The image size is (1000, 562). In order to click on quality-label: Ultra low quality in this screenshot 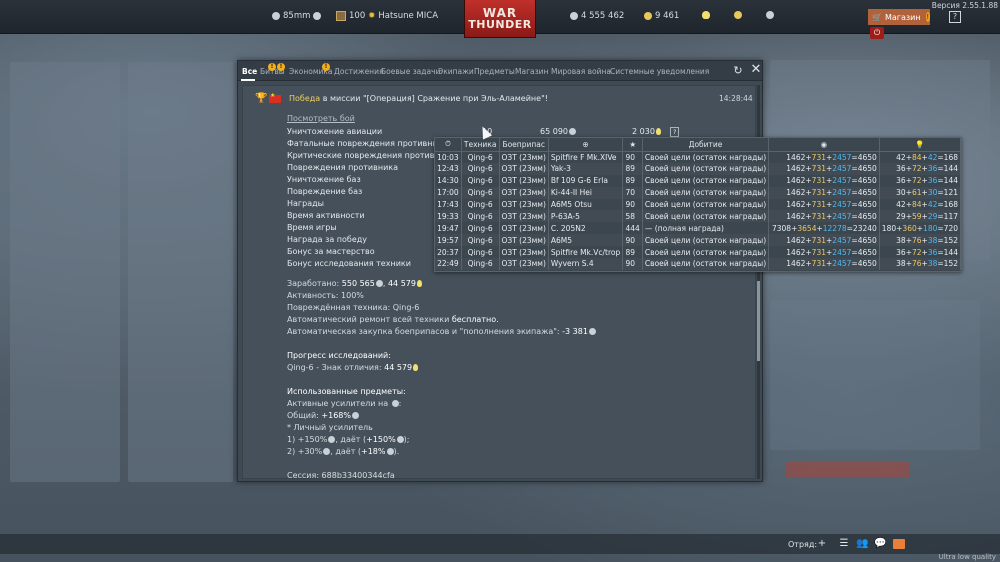, I will do `click(967, 557)`.